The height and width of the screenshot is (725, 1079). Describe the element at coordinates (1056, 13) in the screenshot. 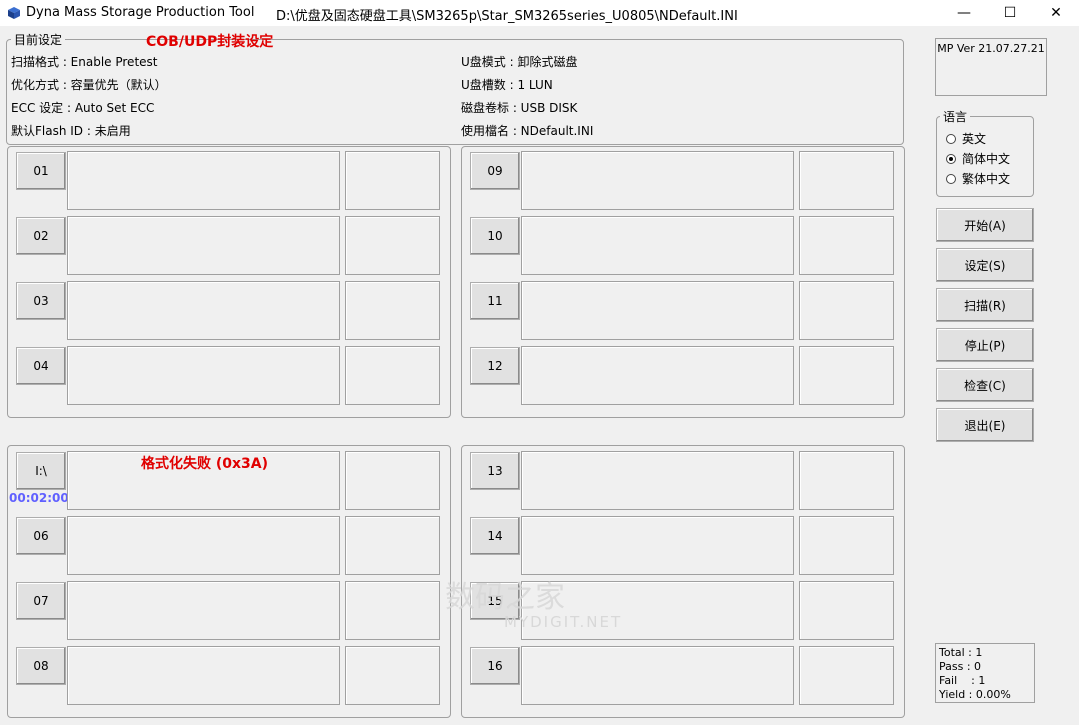

I see `close-button: ✕` at that location.